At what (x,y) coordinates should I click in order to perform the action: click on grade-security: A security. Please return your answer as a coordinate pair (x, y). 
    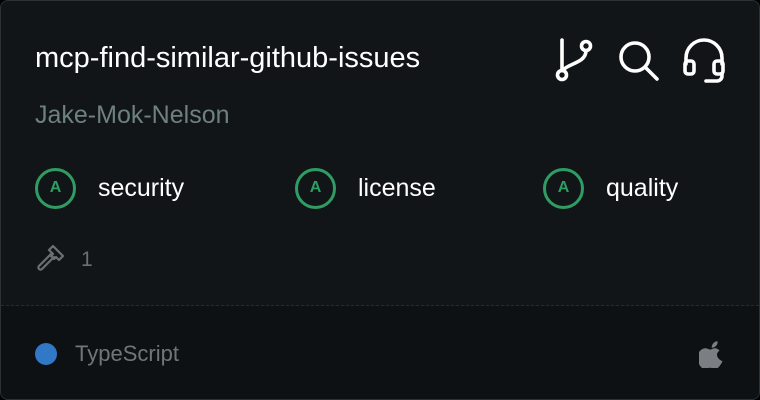
    Looking at the image, I should click on (109, 188).